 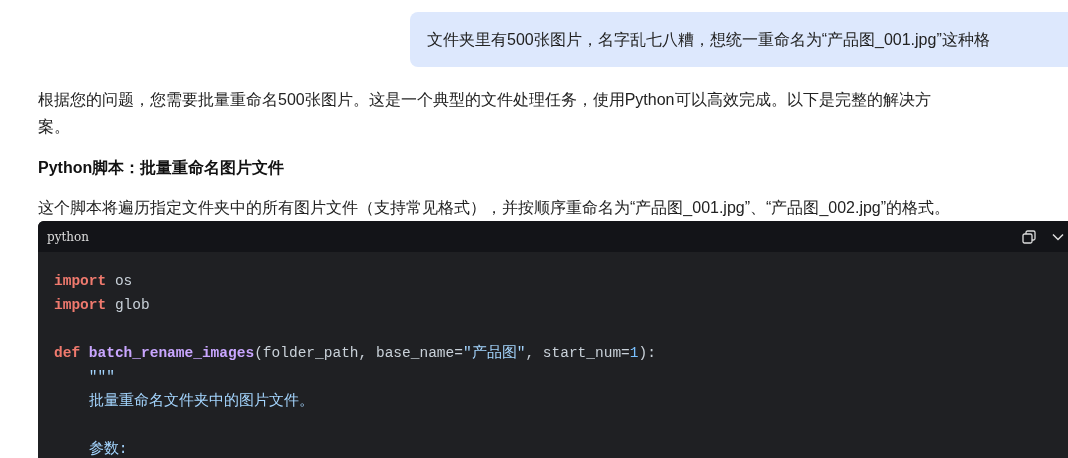 What do you see at coordinates (201, 401) in the screenshot?
I see `code-docstring: 批量重命名文件夹中的图片文件。` at bounding box center [201, 401].